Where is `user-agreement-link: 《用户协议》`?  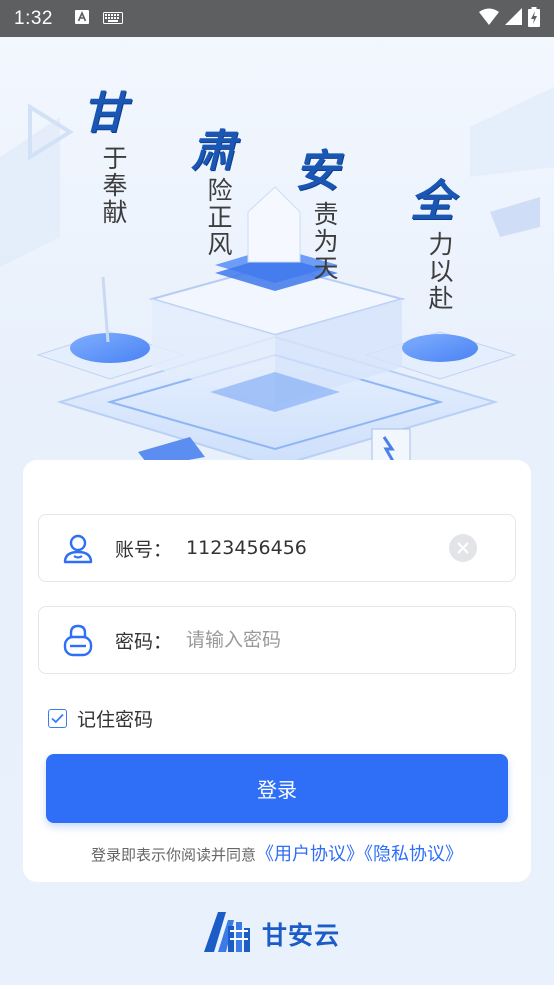 user-agreement-link: 《用户协议》 is located at coordinates (310, 854).